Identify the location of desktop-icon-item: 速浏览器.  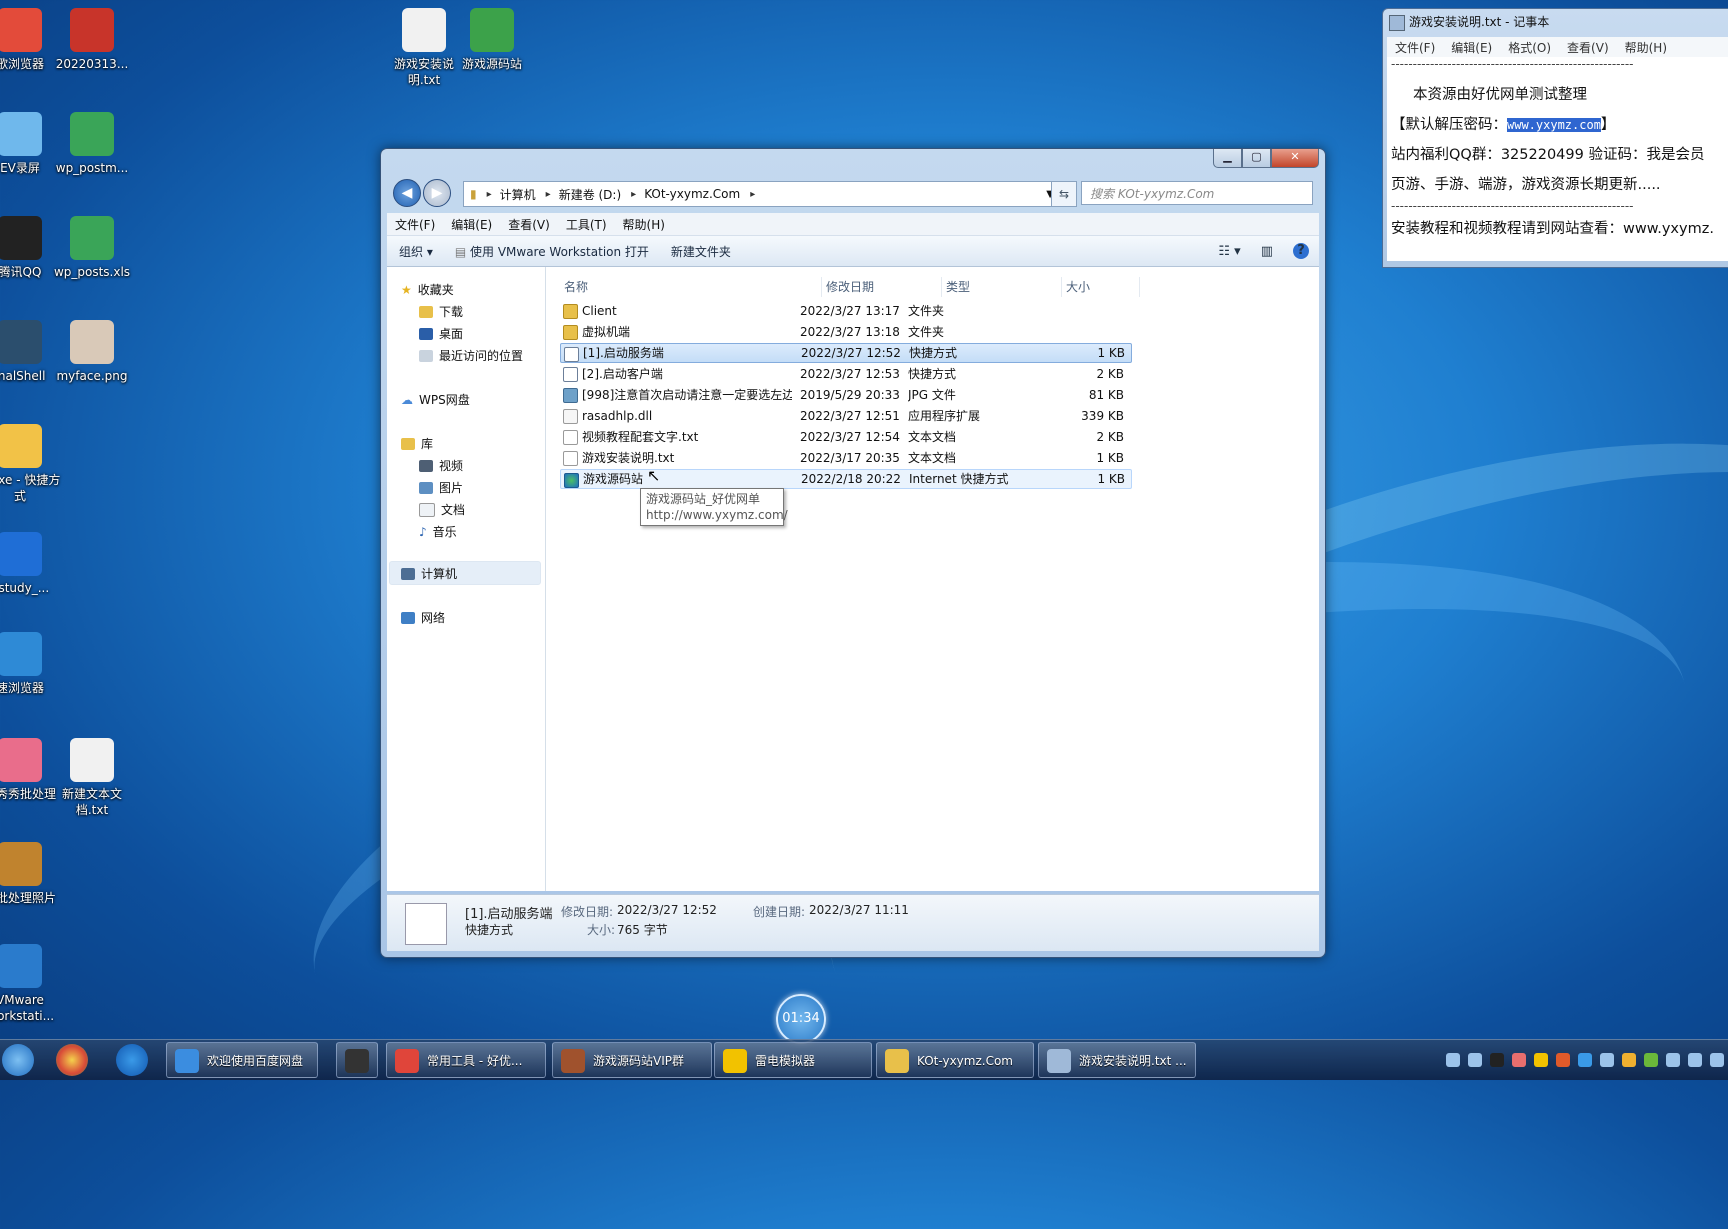
(31, 664).